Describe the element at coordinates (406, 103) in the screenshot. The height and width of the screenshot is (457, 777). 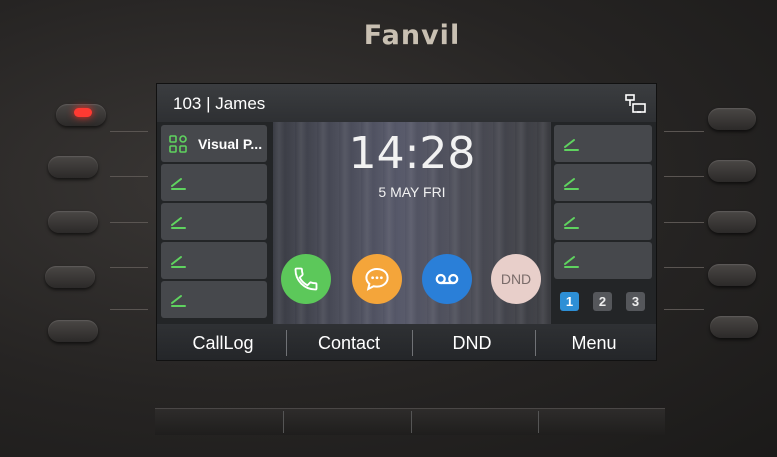
I see `status-bar: 103 | James` at that location.